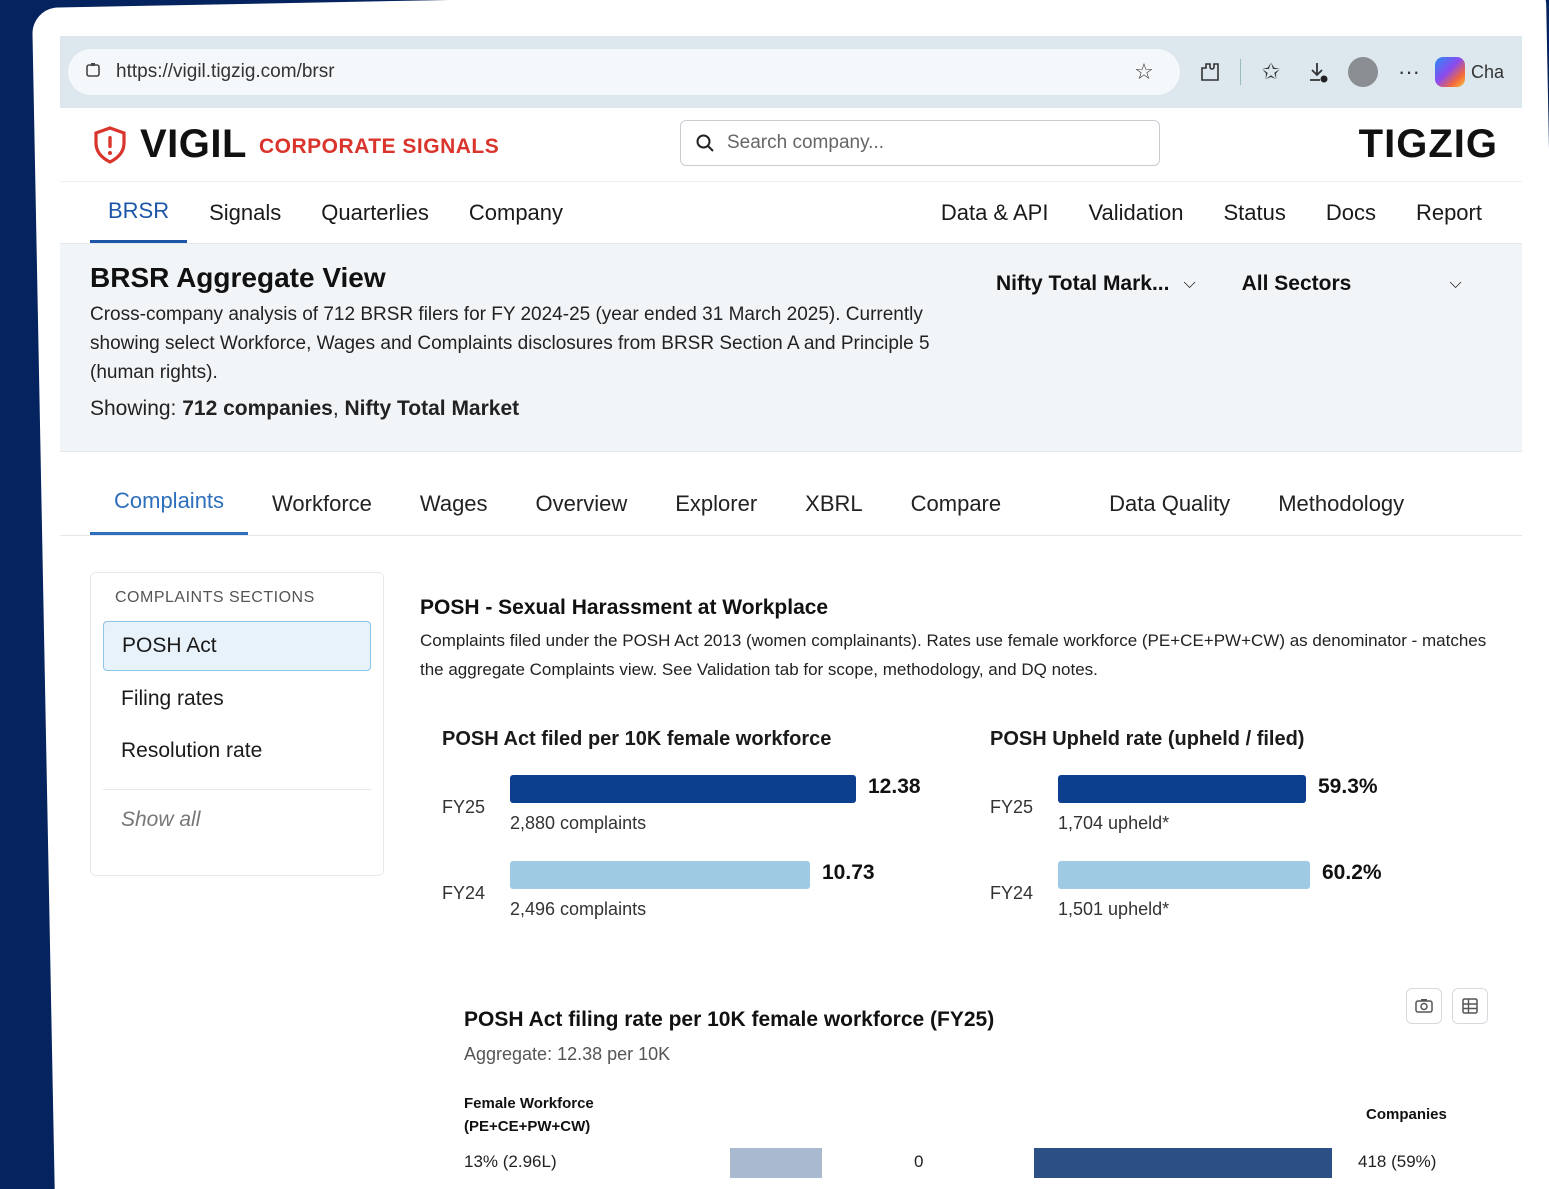 This screenshot has width=1549, height=1189. I want to click on category-label: FY25, so click(1012, 807).